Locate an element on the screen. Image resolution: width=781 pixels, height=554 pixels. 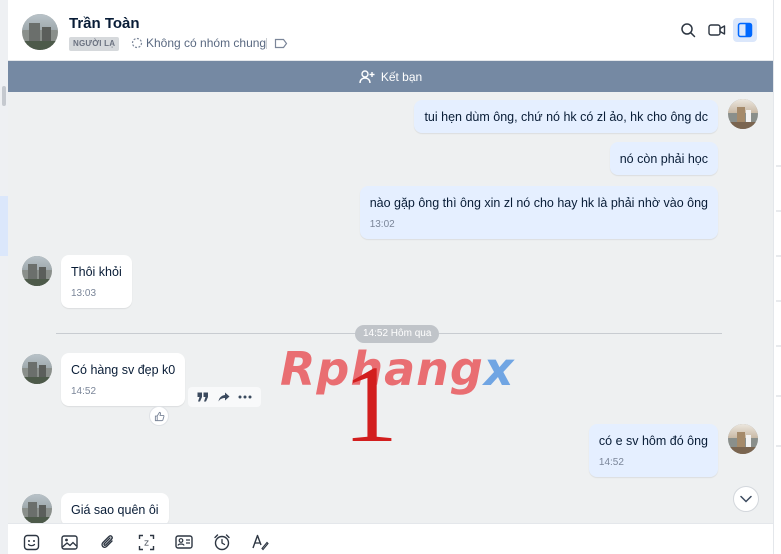
group-info: Không có nhóm chung is located at coordinates (198, 43).